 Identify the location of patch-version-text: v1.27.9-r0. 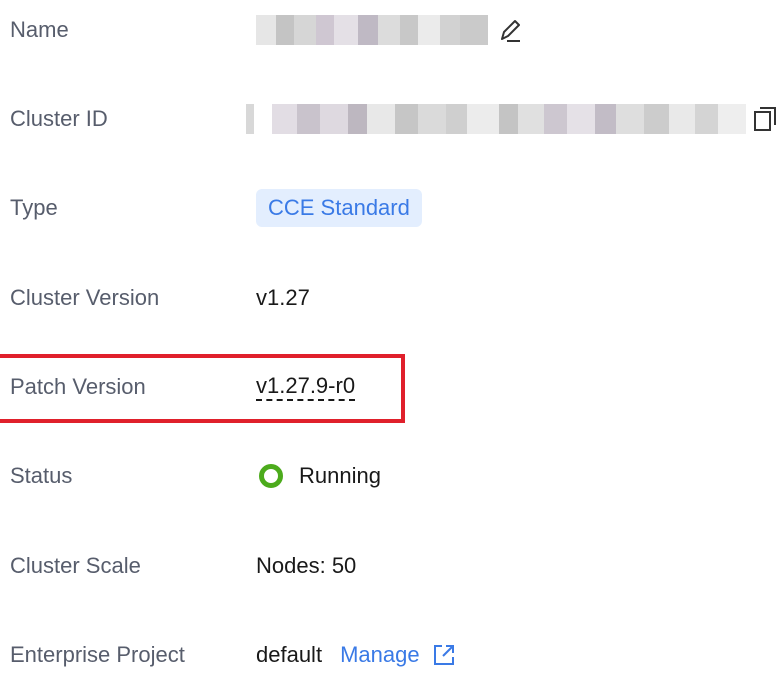
(306, 387).